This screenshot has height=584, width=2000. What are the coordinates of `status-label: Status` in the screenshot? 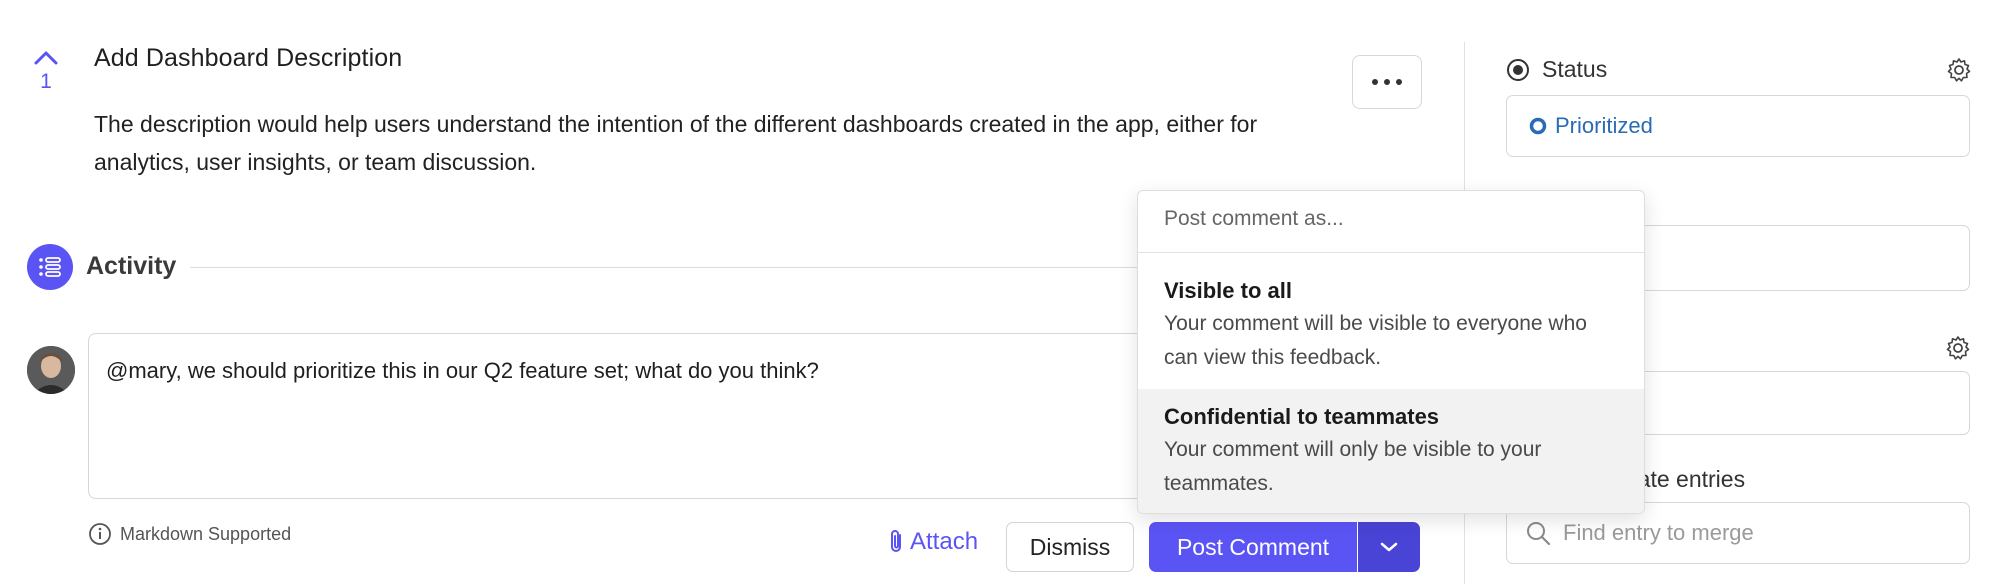 It's located at (1575, 69).